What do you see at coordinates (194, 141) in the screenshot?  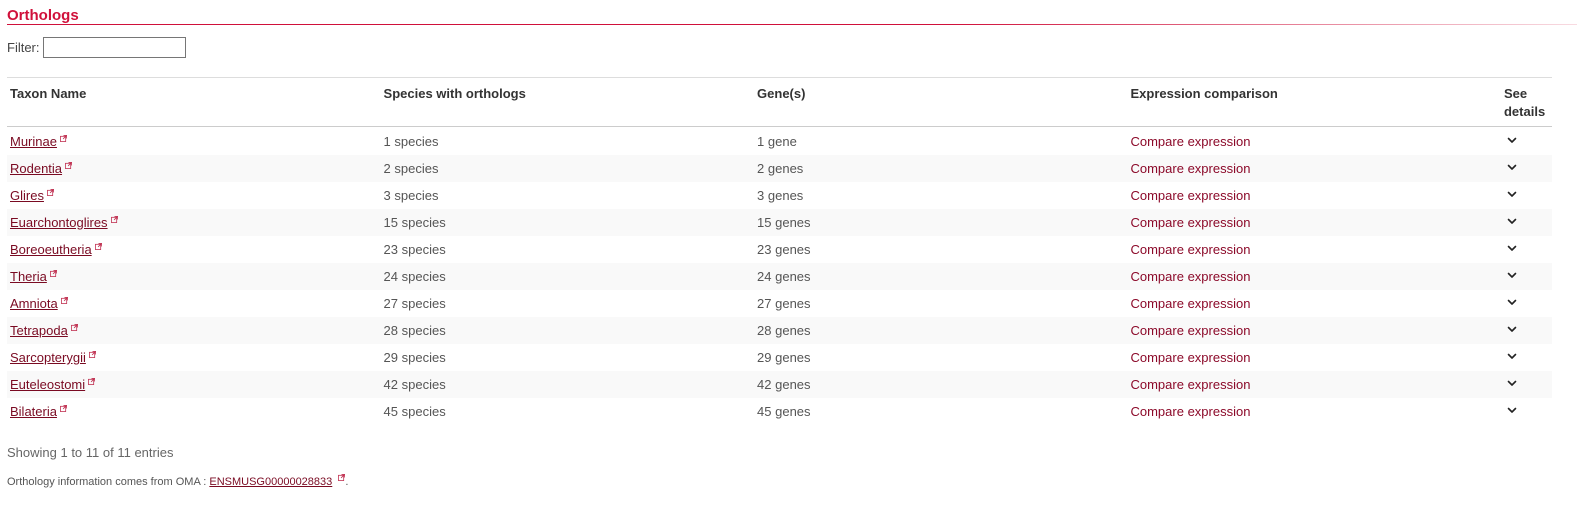 I see `taxon-cell: Murinae` at bounding box center [194, 141].